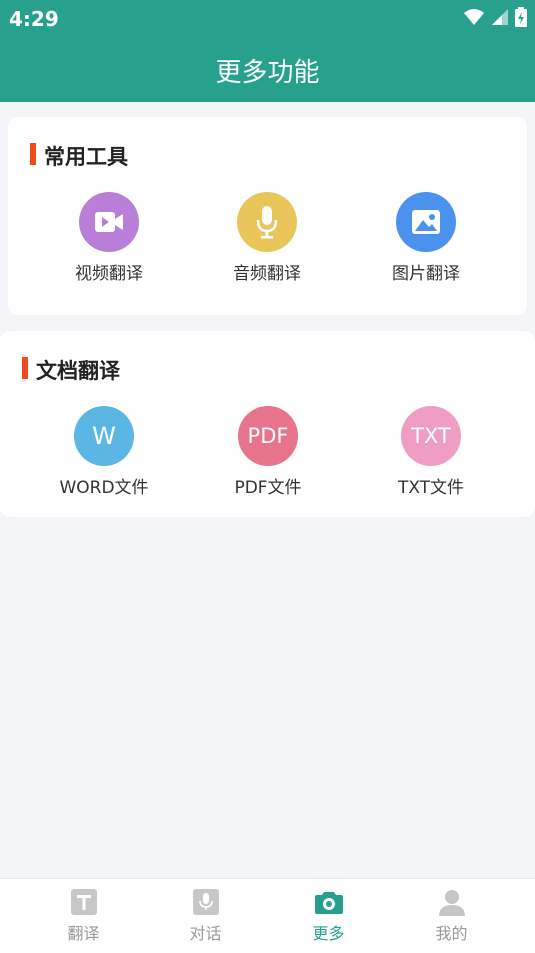 This screenshot has height=953, width=535. Describe the element at coordinates (267, 73) in the screenshot. I see `page-title: 更多功能` at that location.